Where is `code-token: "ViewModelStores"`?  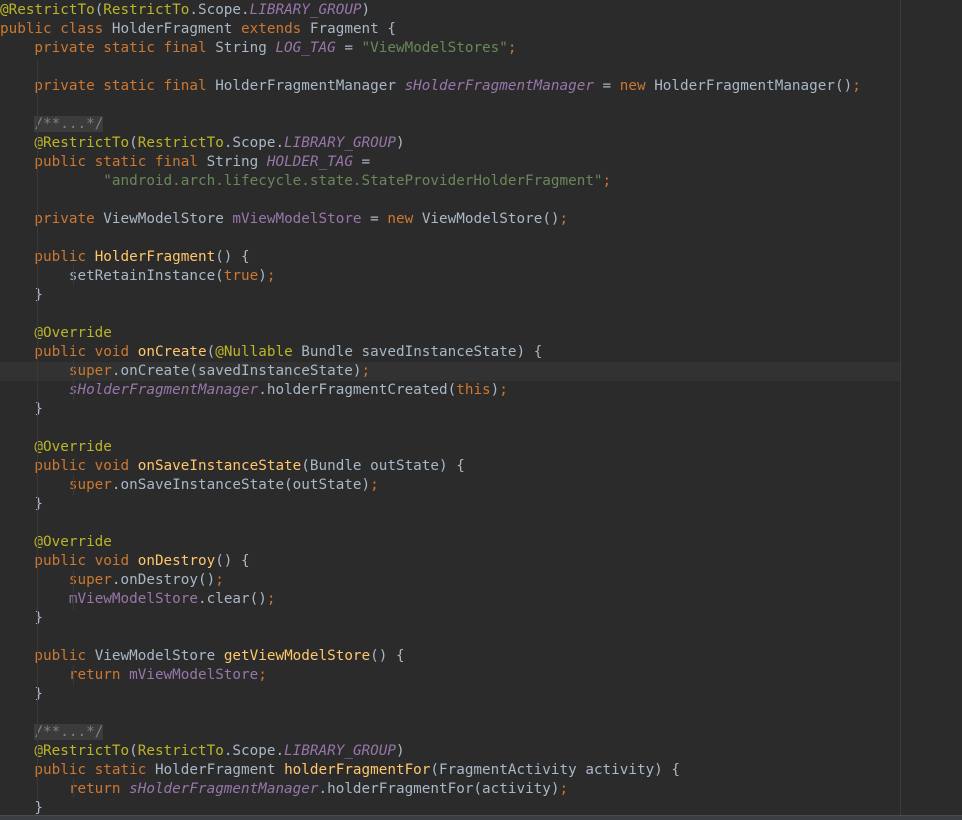
code-token: "ViewModelStores" is located at coordinates (434, 48).